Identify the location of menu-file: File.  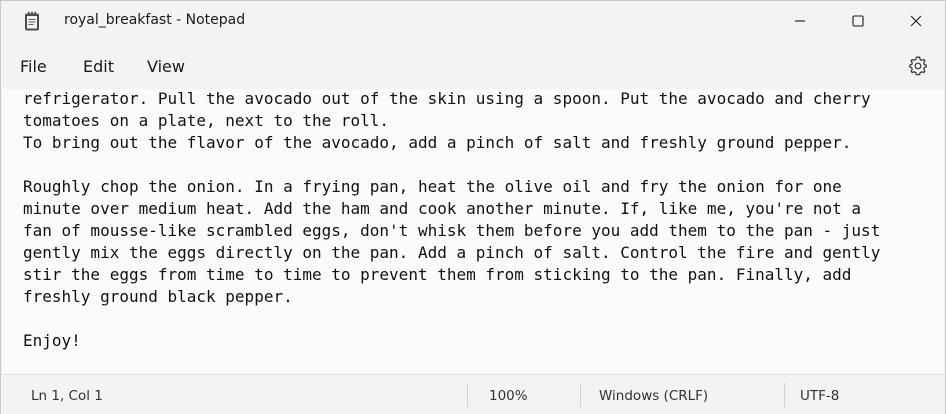
(33, 66).